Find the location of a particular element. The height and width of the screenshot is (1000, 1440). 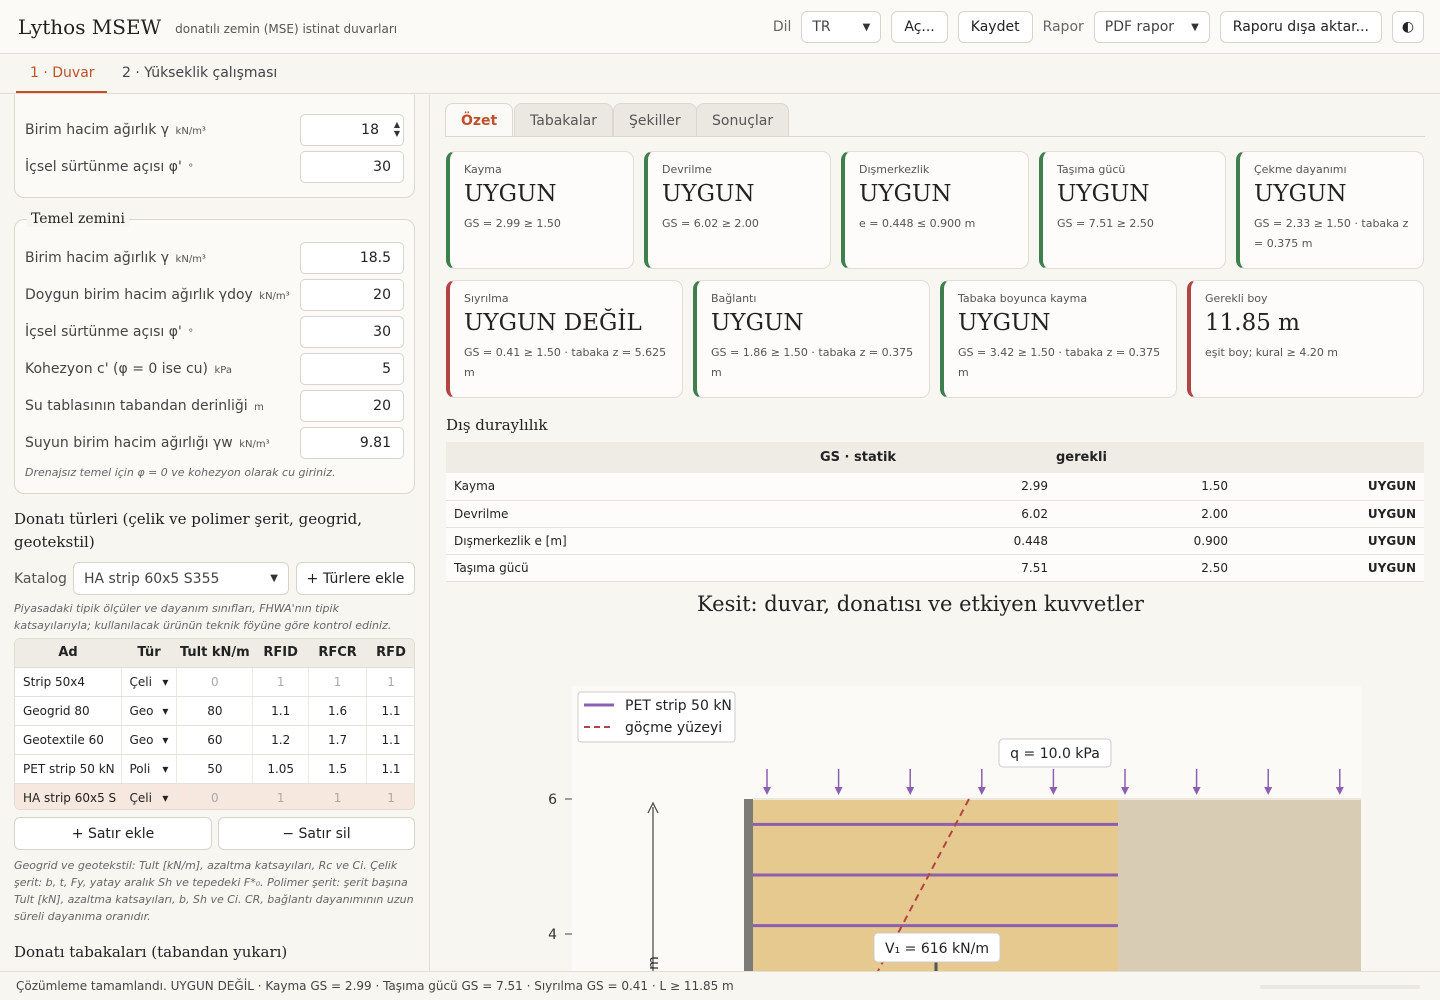

column-header: Tult kN/m is located at coordinates (214, 653).